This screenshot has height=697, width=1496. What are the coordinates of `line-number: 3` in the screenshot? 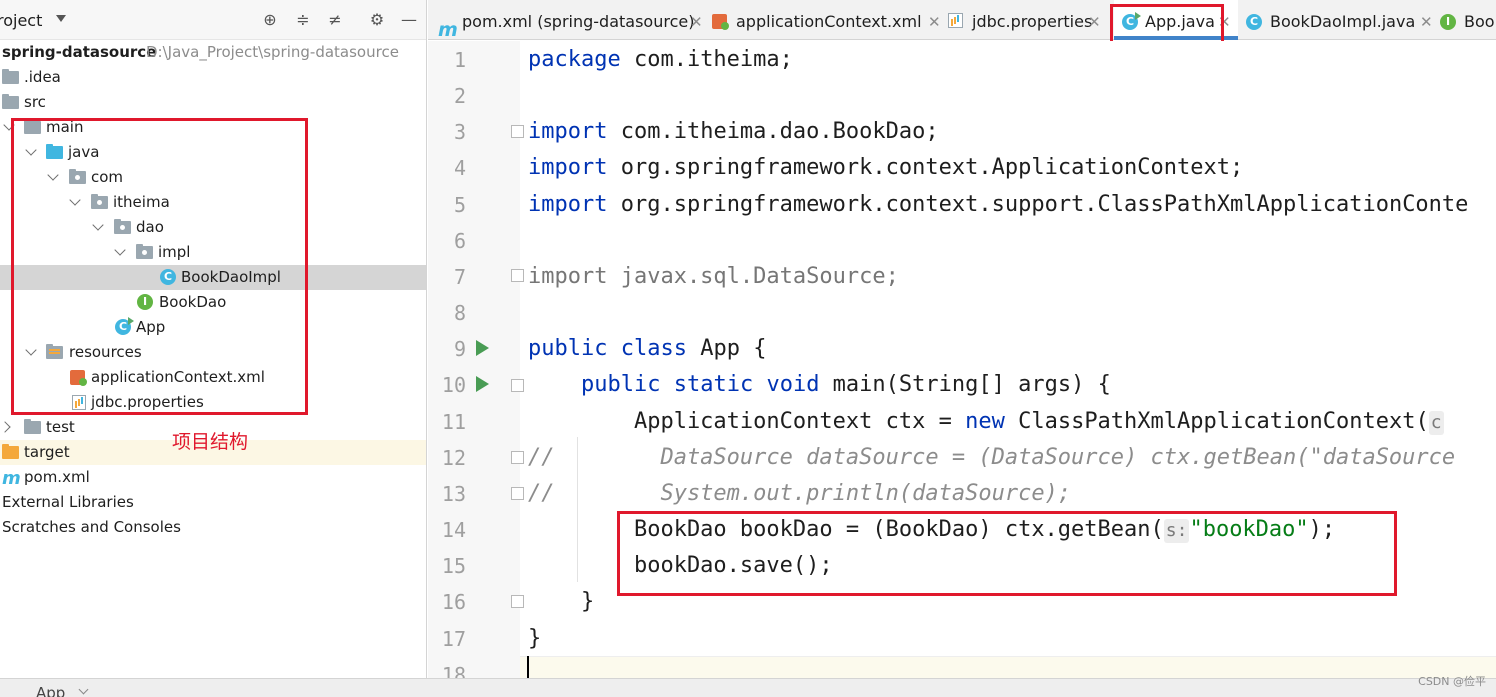 It's located at (459, 132).